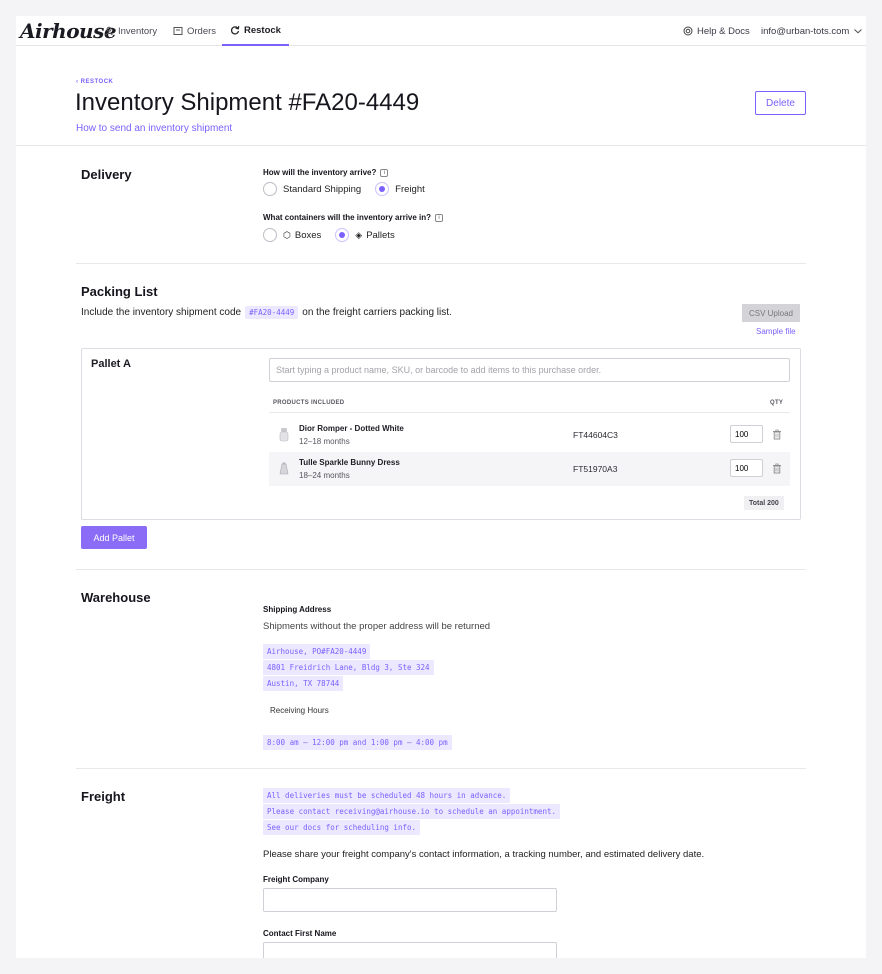 This screenshot has width=882, height=974. Describe the element at coordinates (771, 313) in the screenshot. I see `csv-upload-button: CSV Upload` at that location.